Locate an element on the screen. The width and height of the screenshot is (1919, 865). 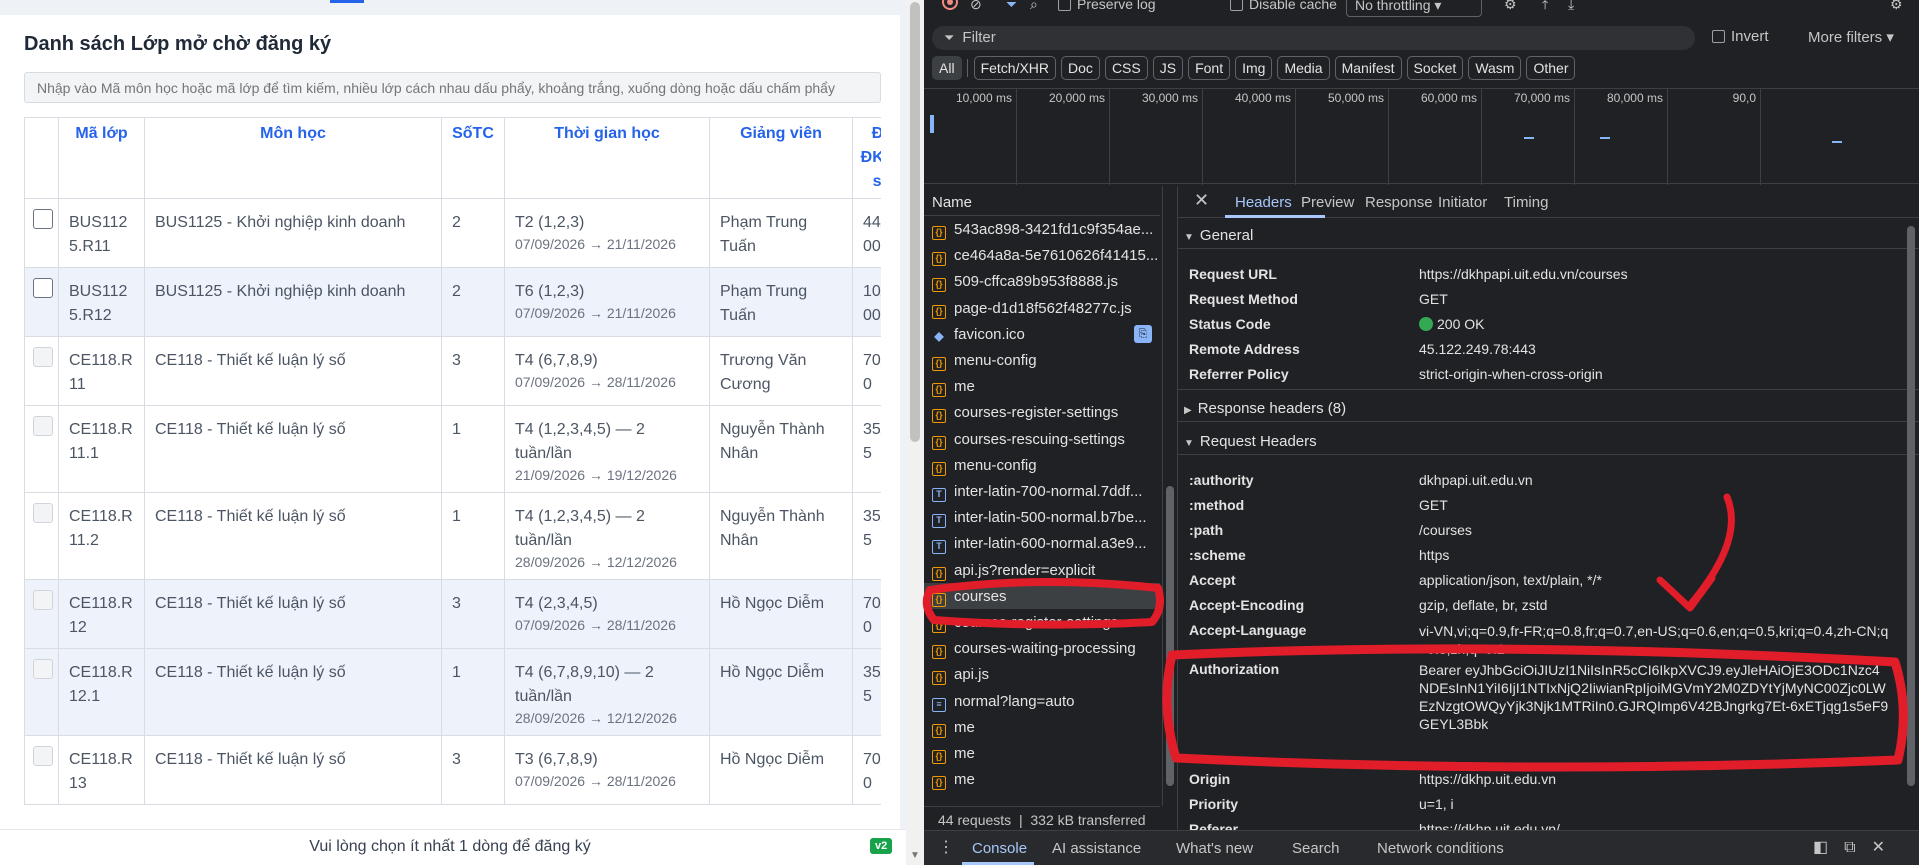
drawer-tab-search: Search is located at coordinates (1316, 848).